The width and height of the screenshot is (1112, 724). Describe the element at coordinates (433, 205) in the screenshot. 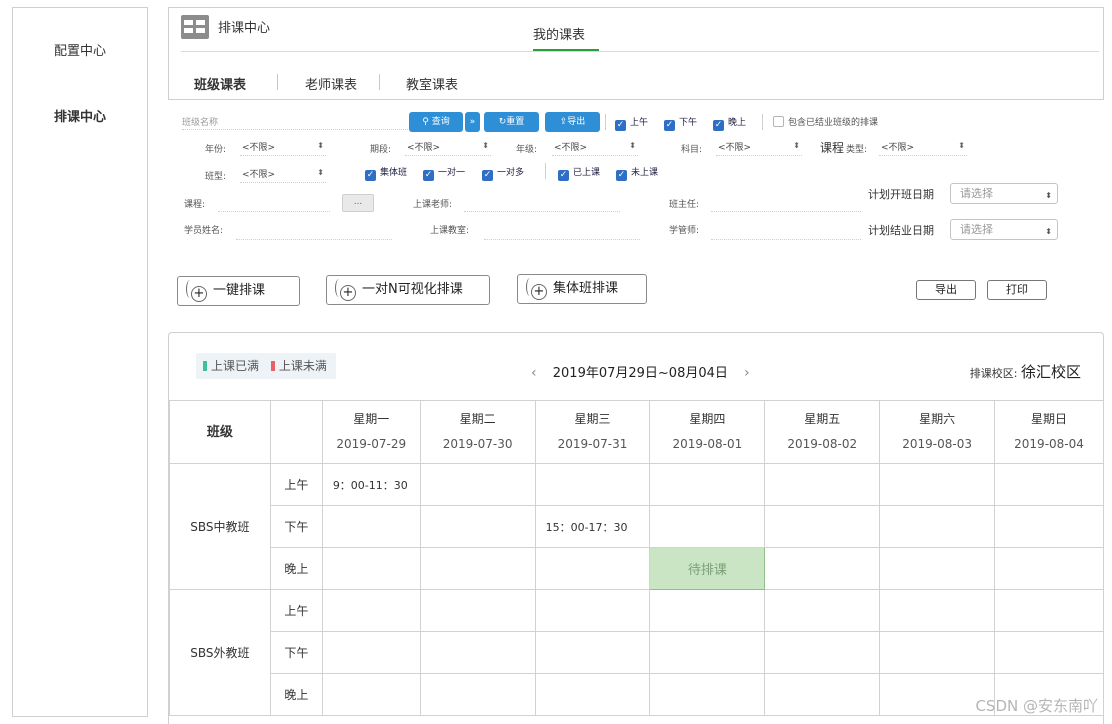

I see `teacher-label: 上课老师:` at that location.